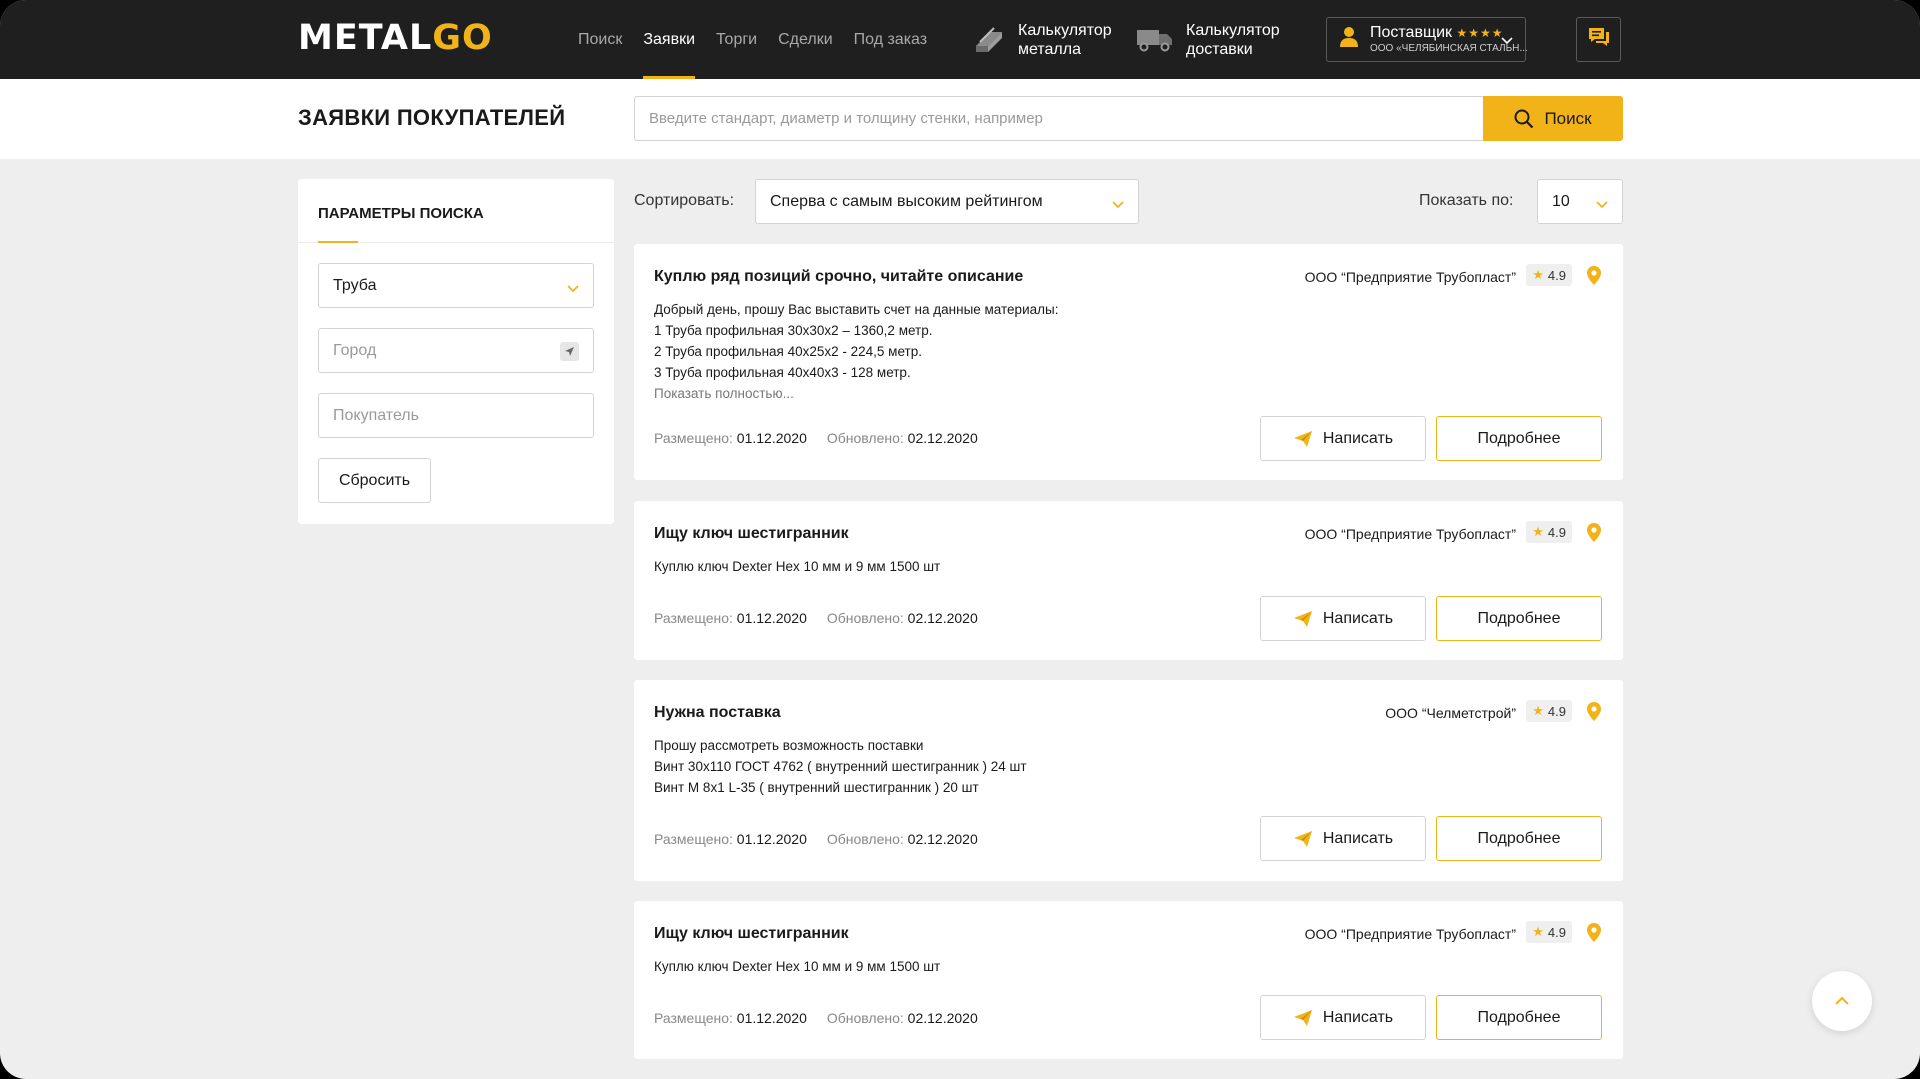  What do you see at coordinates (717, 713) in the screenshot?
I see `request-title: Нужна поставка` at bounding box center [717, 713].